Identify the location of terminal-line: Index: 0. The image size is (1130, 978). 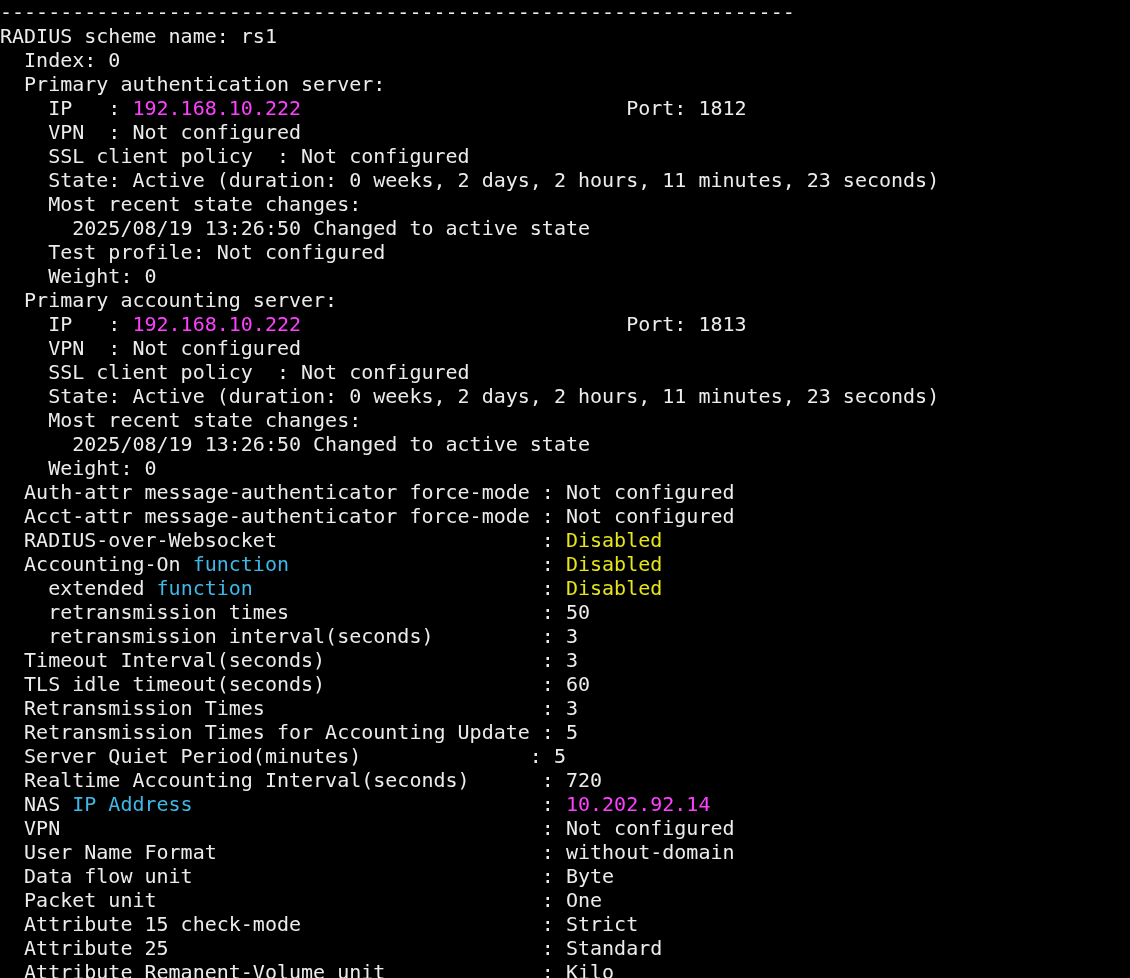
(72, 60).